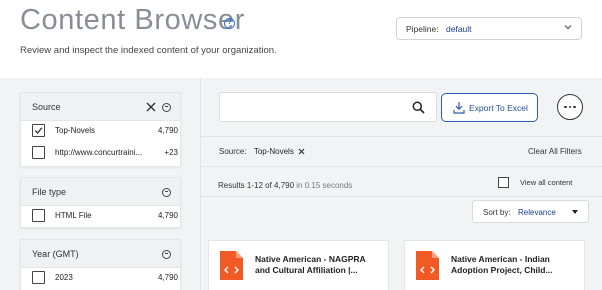 This screenshot has width=602, height=290. Describe the element at coordinates (100, 107) in the screenshot. I see `facet-source-header: Source` at that location.